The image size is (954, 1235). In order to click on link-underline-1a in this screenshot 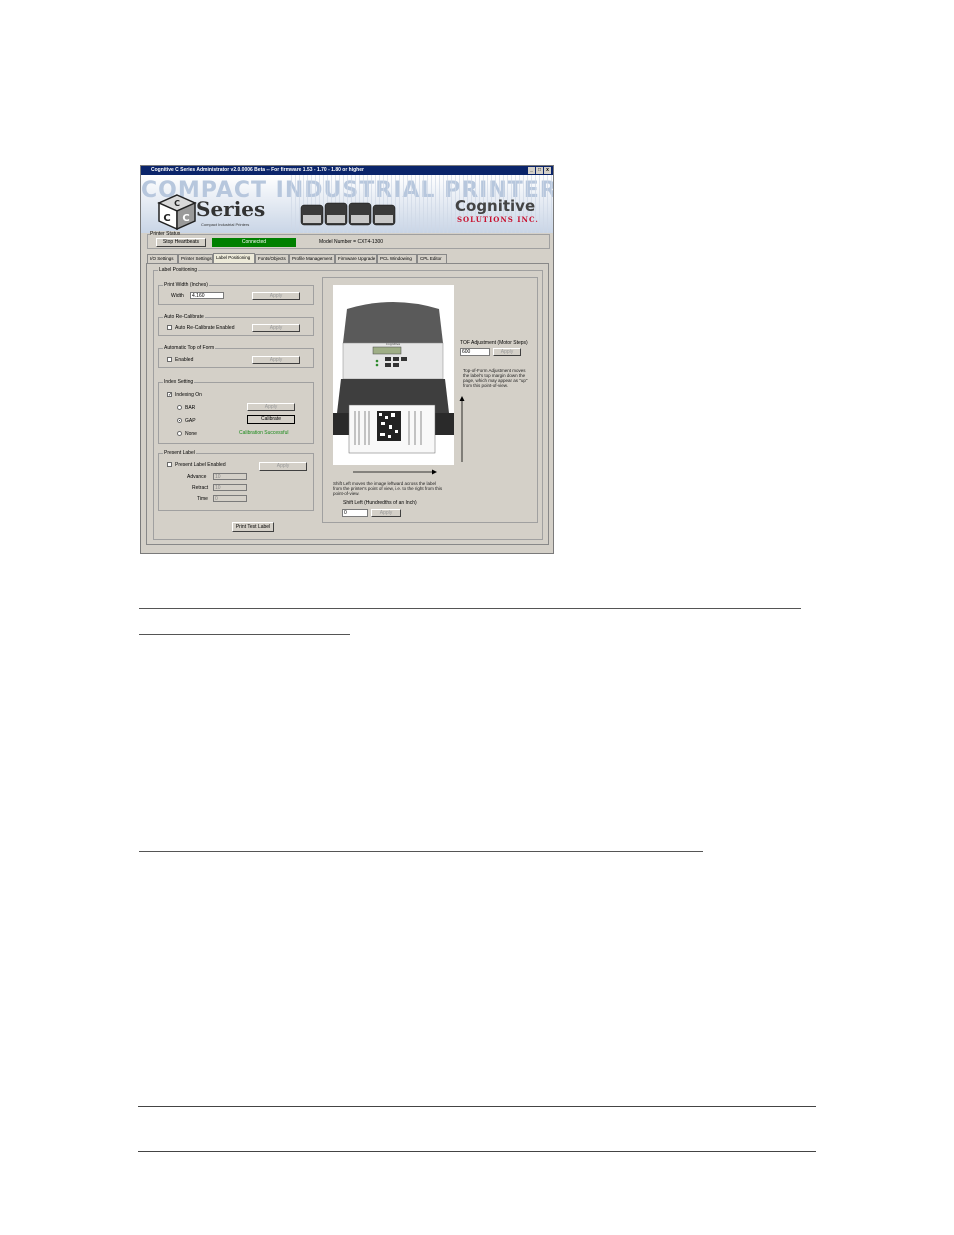, I will do `click(470, 608)`.